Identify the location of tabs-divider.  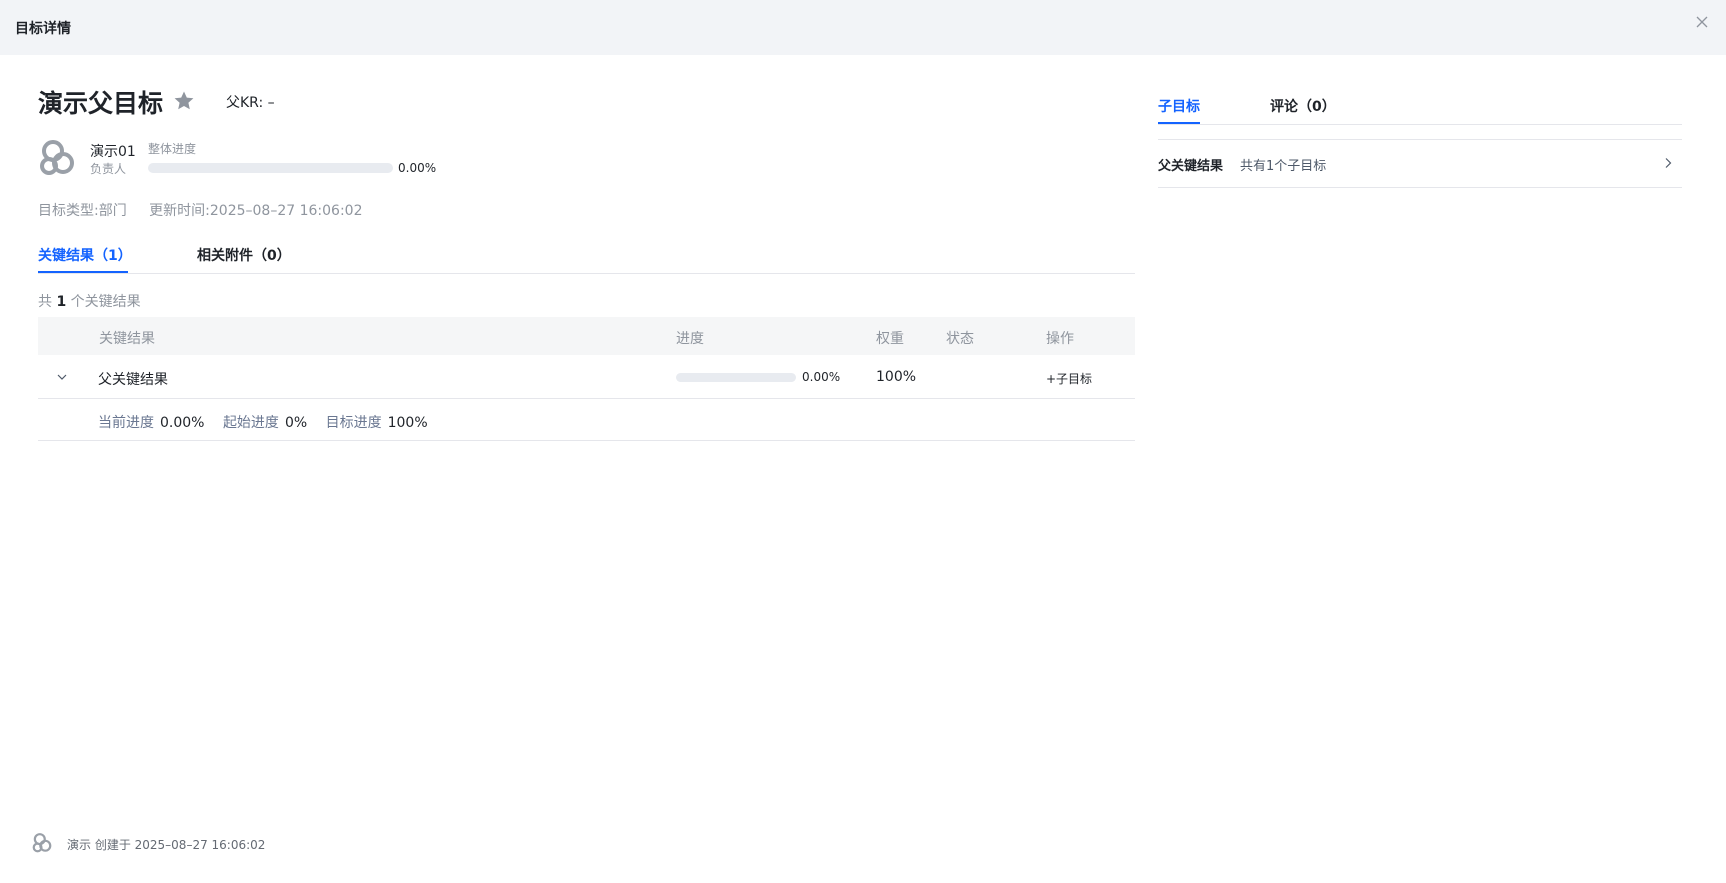
(586, 273).